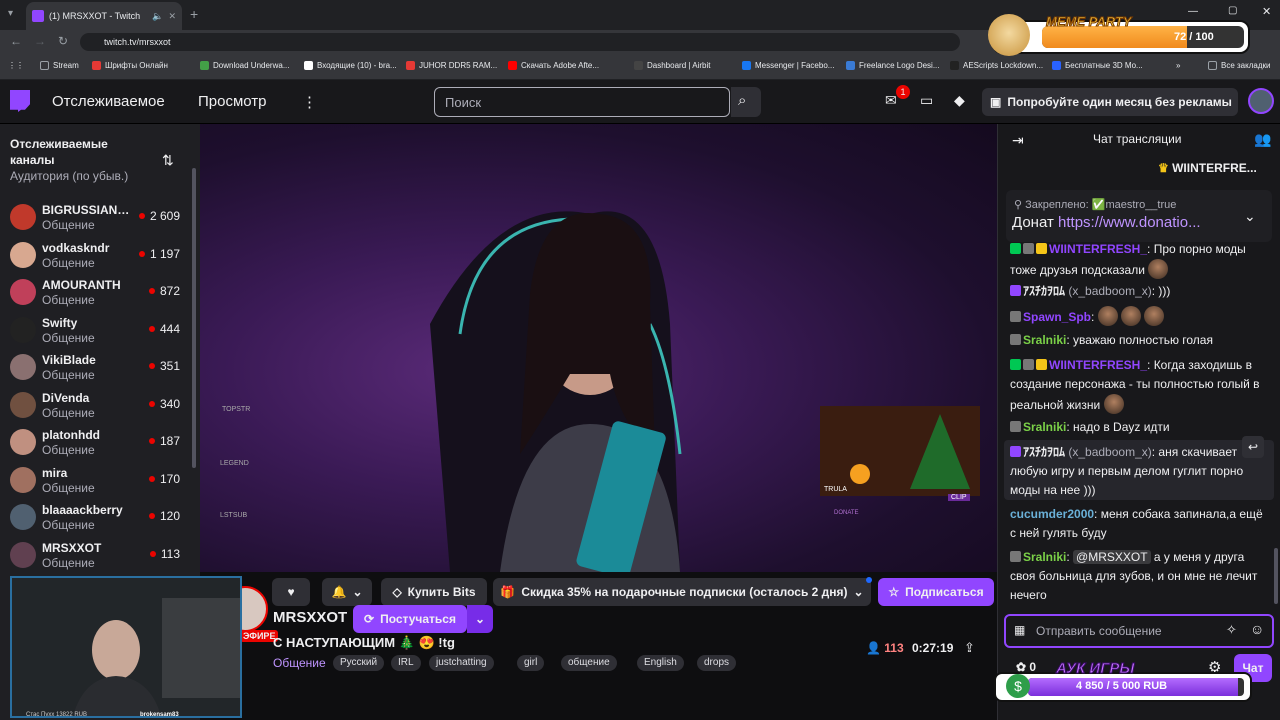 The width and height of the screenshot is (1280, 720). Describe the element at coordinates (98, 405) in the screenshot. I see `sidebar-channel: DiVenda Общение 340` at that location.